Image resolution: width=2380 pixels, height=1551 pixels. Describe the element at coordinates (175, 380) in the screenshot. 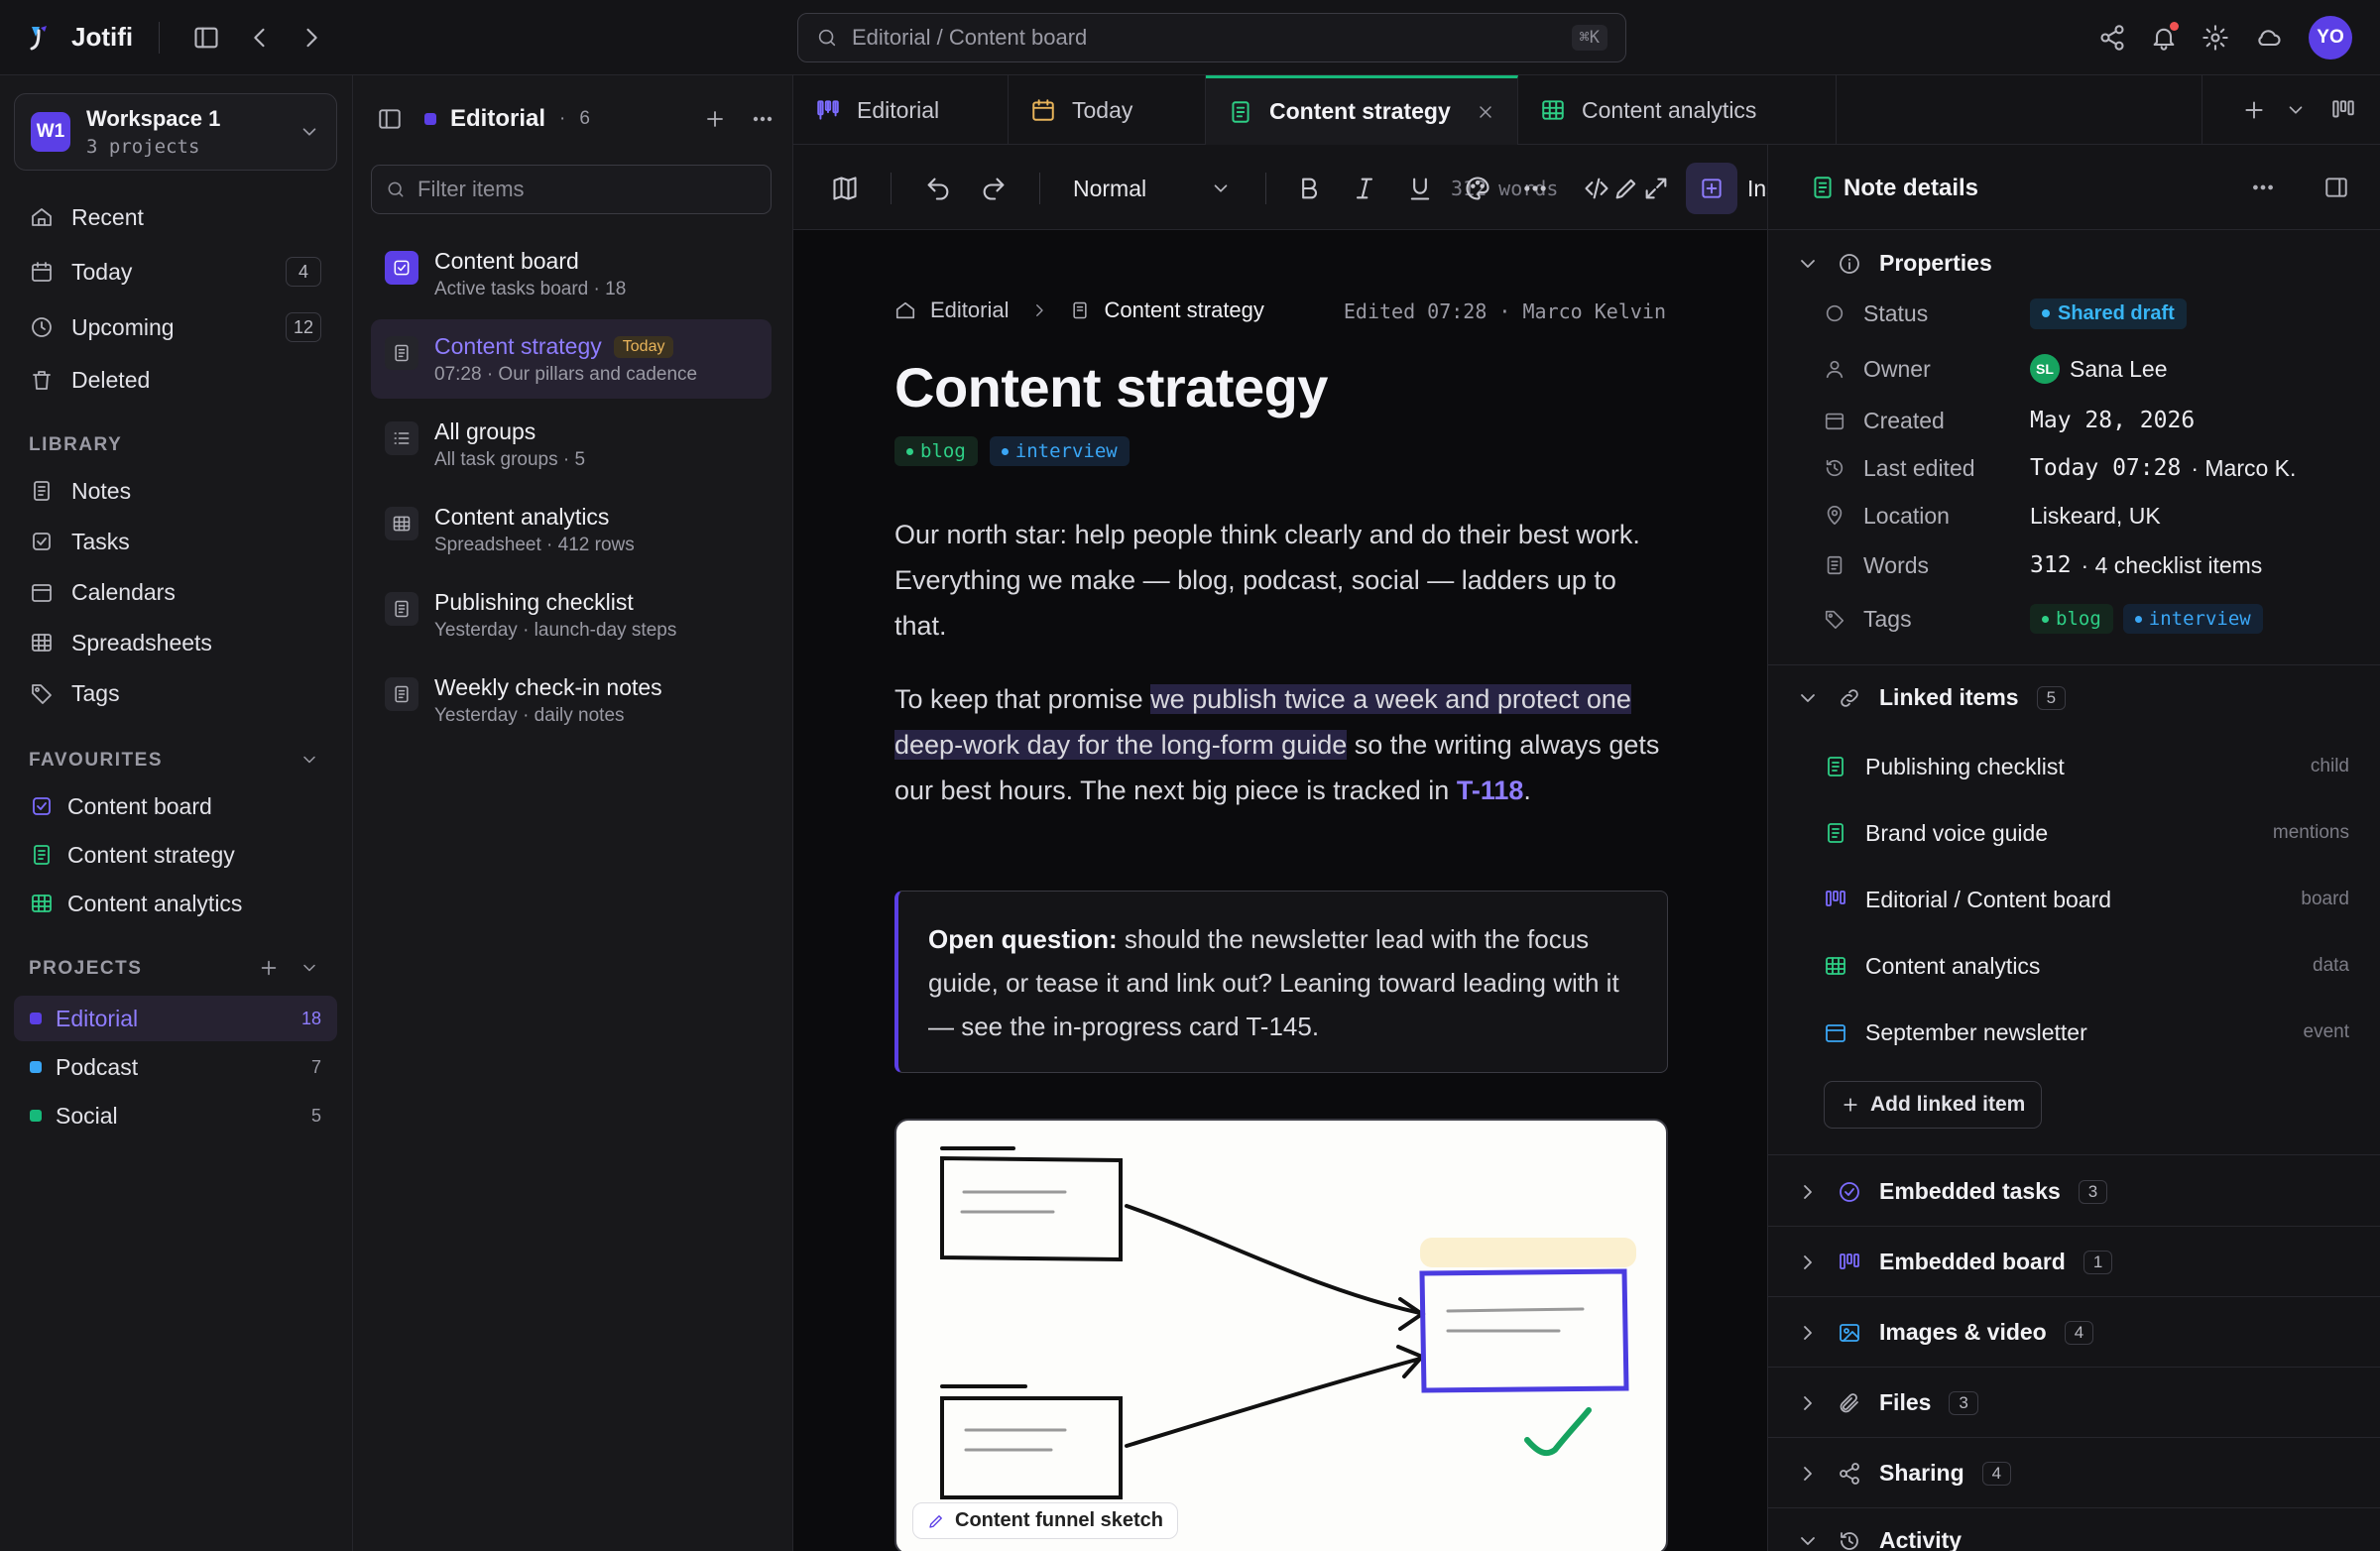

I see `sidebar-item-deleted: Deleted` at that location.